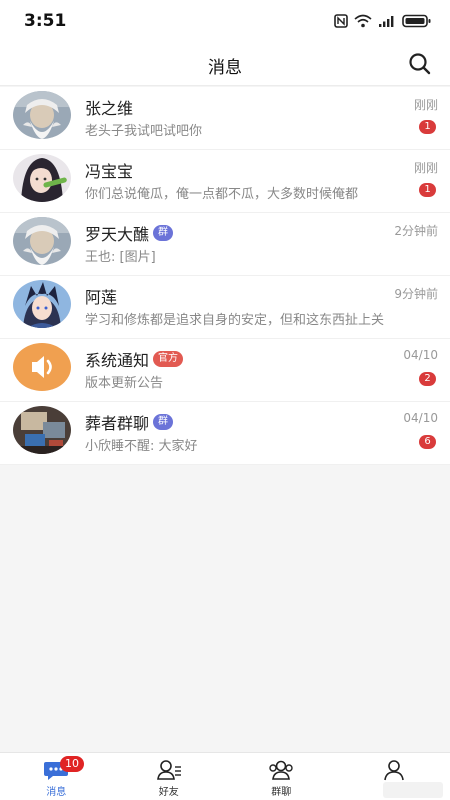 The height and width of the screenshot is (800, 450). I want to click on tab-label: 群聊, so click(281, 792).